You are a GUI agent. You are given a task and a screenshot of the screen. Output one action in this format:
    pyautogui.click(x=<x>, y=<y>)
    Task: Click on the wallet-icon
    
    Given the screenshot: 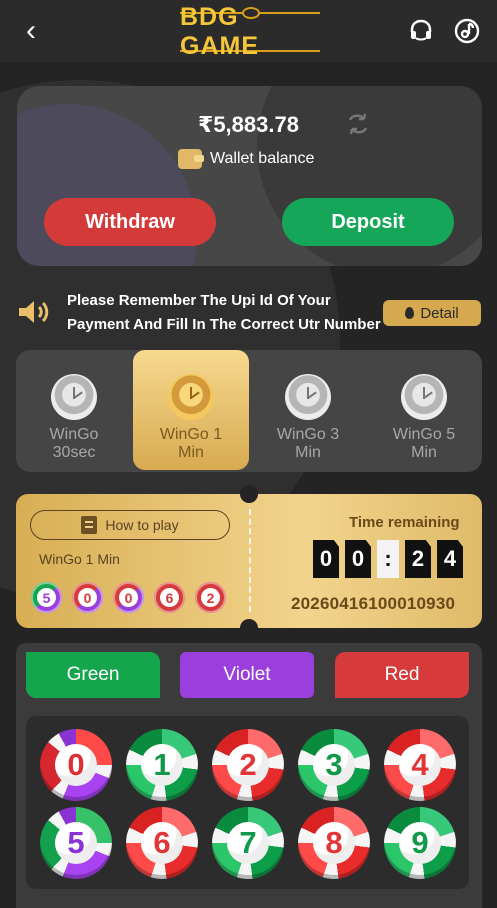 What is the action you would take?
    pyautogui.click(x=191, y=159)
    